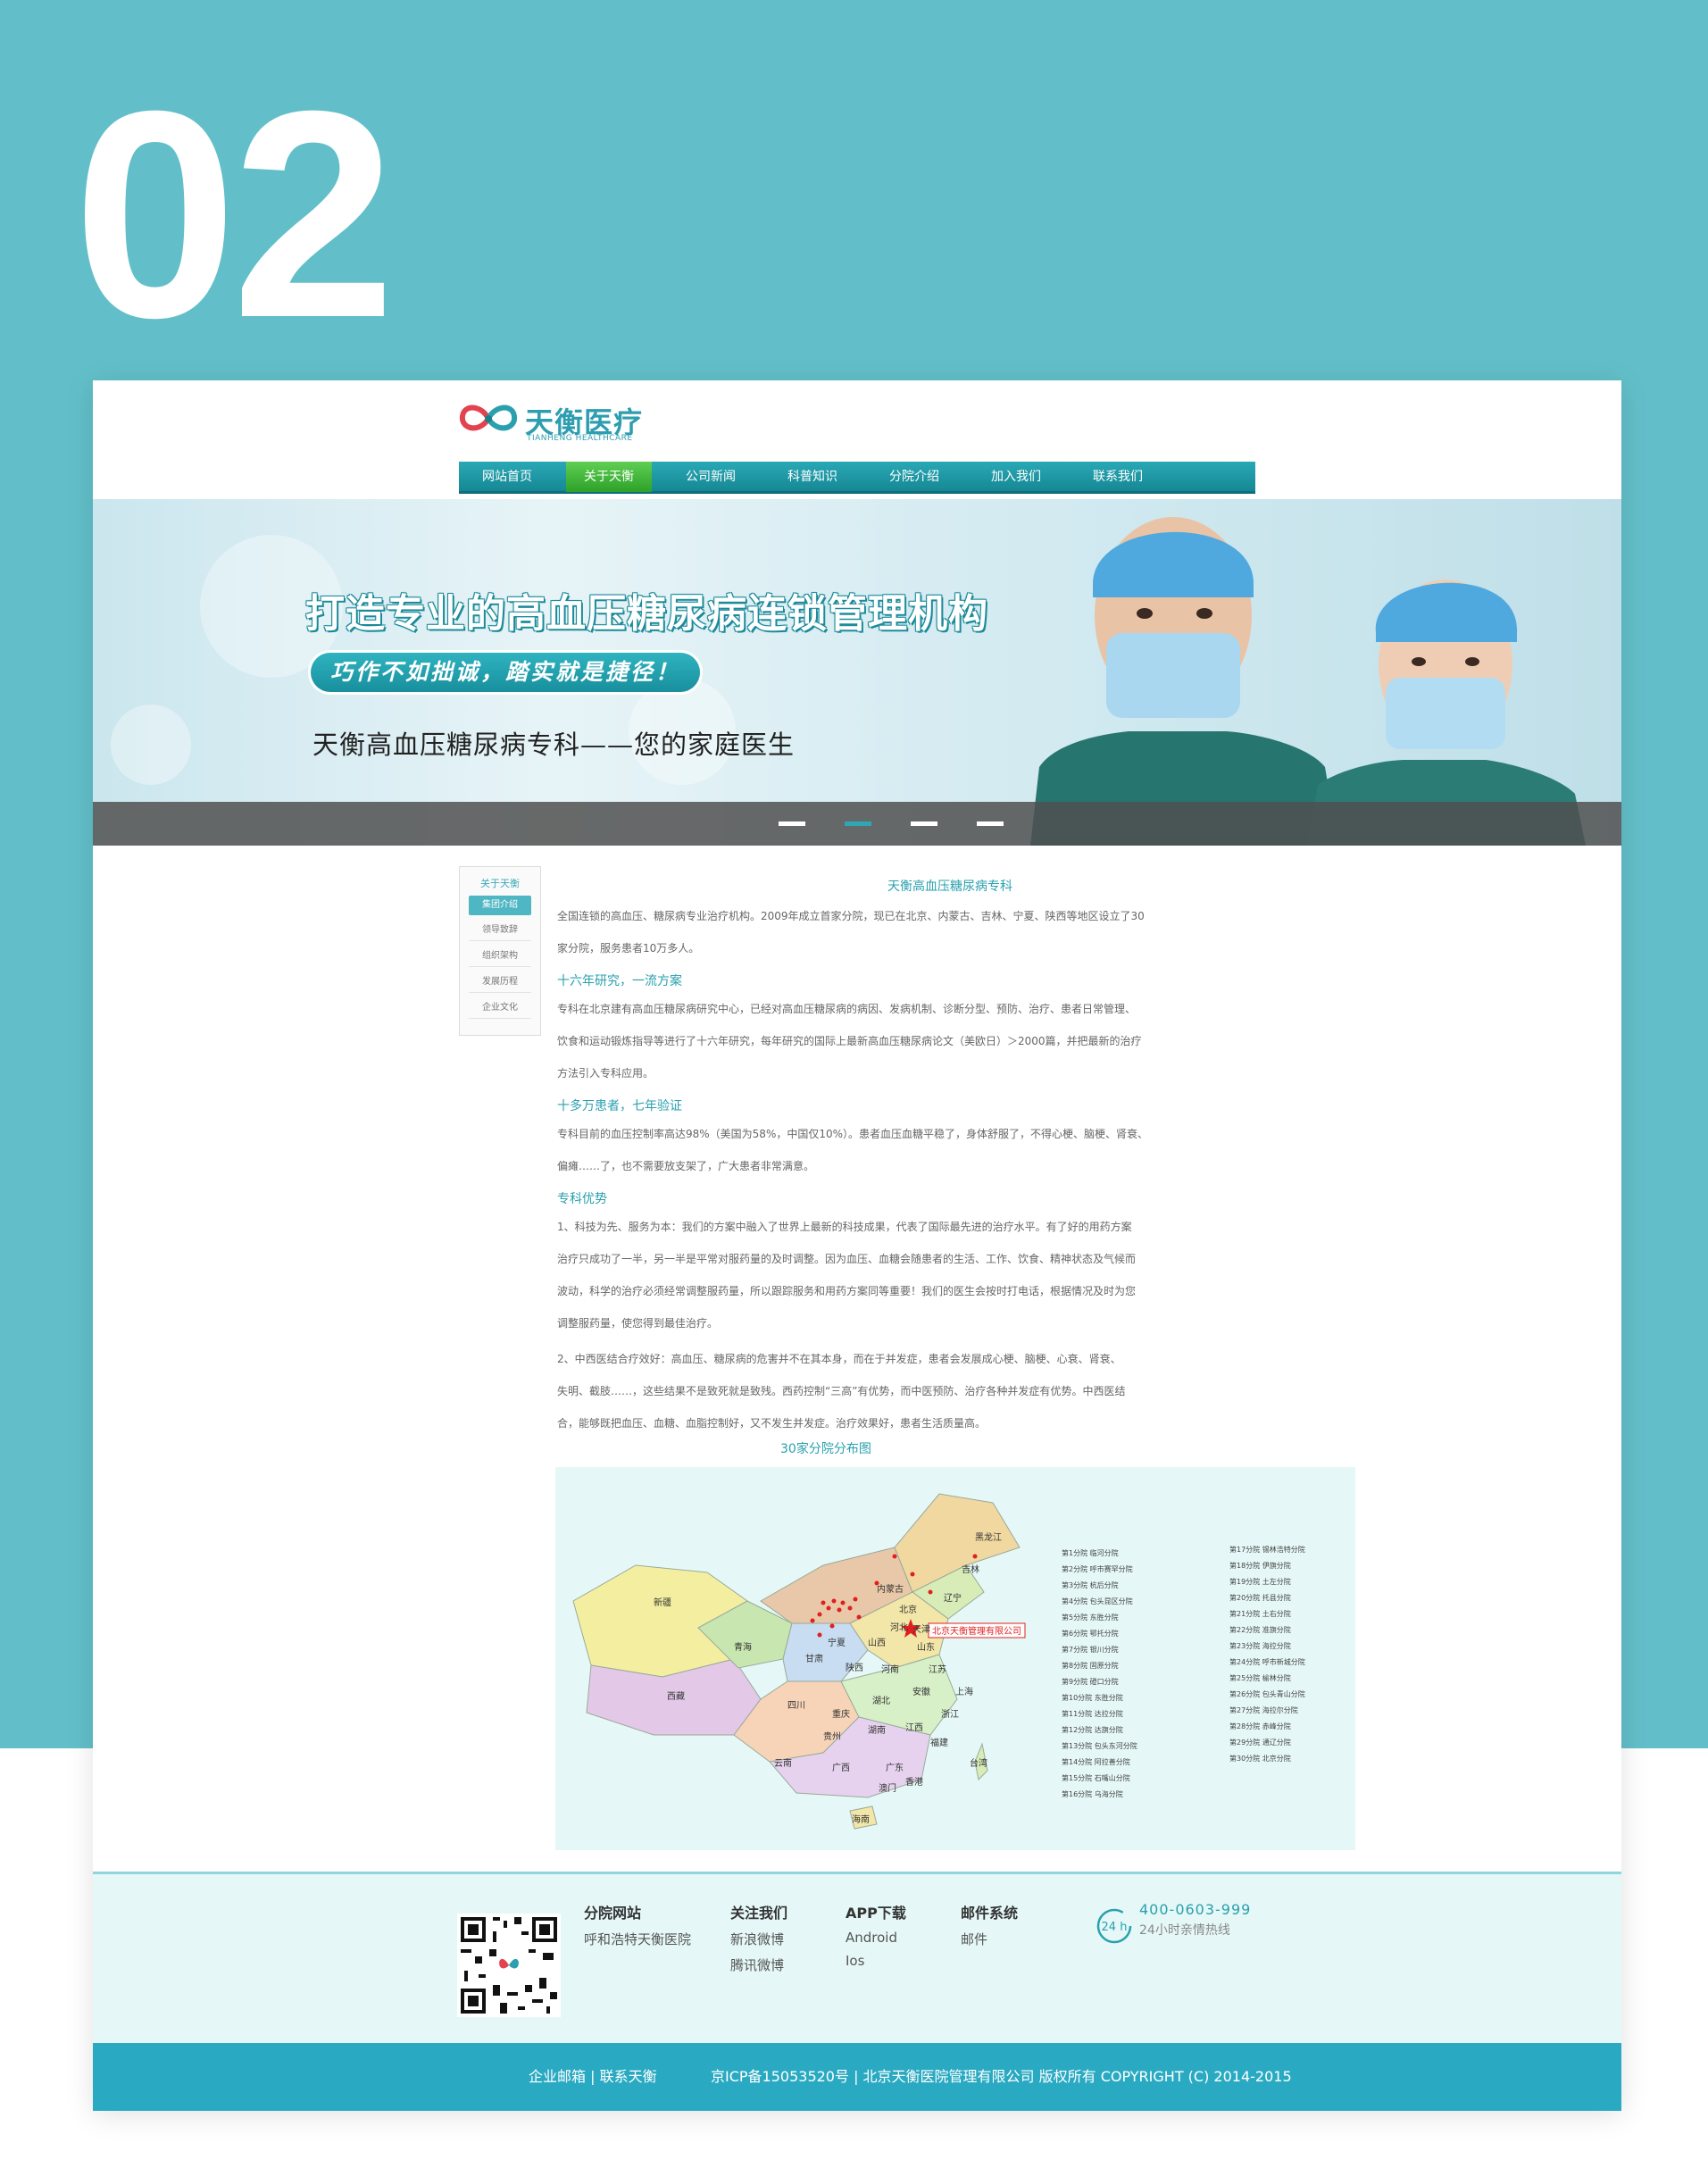  Describe the element at coordinates (877, 1730) in the screenshot. I see `map-province-label: 湖南` at that location.